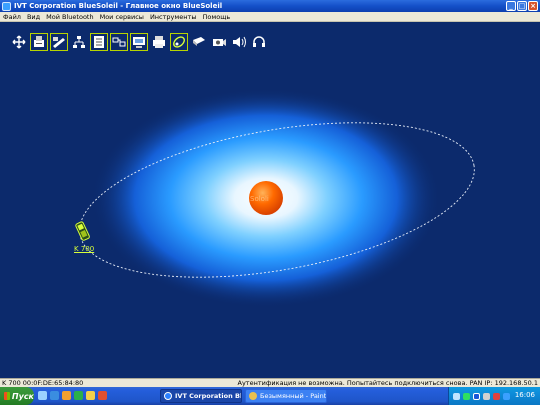 This screenshot has height=405, width=540. What do you see at coordinates (511, 6) in the screenshot?
I see `minimize-button: _` at bounding box center [511, 6].